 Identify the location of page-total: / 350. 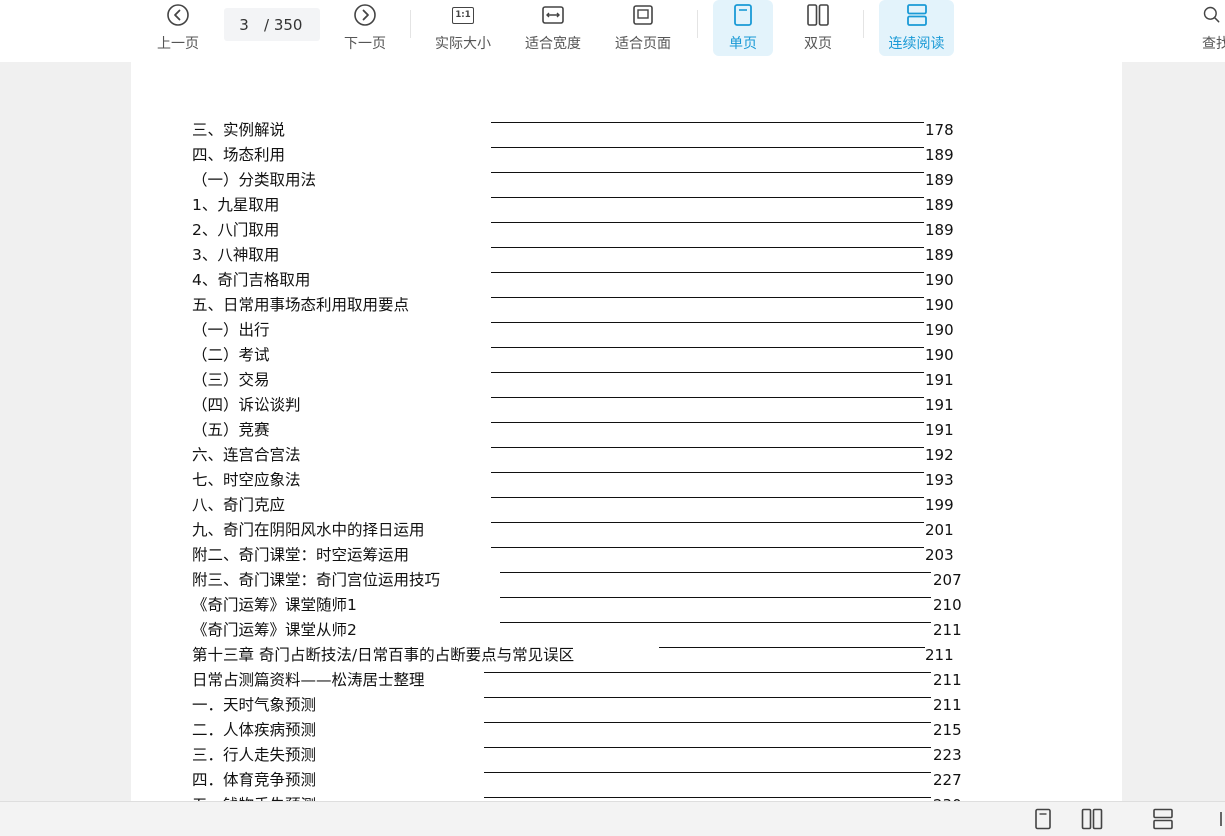
(283, 24).